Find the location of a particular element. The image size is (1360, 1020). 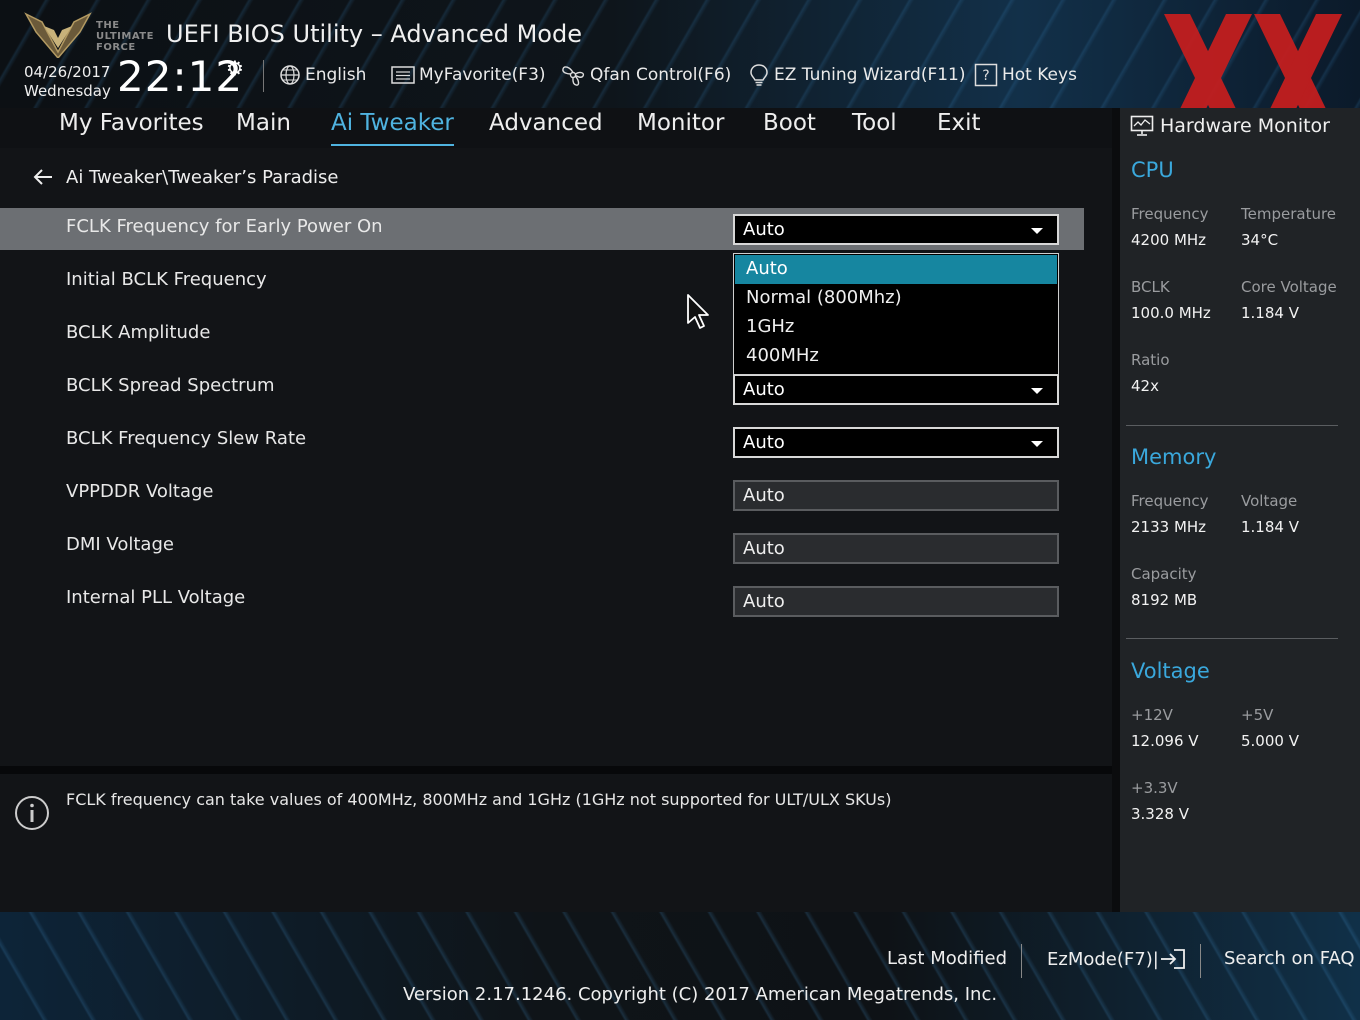

ezmode-label: EzMode(F7)| is located at coordinates (1103, 959).